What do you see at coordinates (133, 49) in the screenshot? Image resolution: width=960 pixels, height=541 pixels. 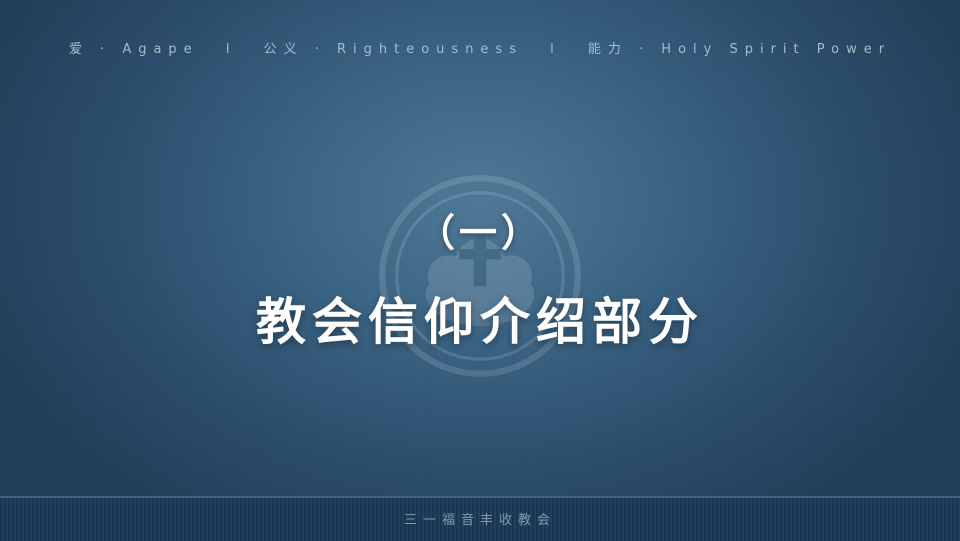 I see `tagline-agape: 爱 · Agape` at bounding box center [133, 49].